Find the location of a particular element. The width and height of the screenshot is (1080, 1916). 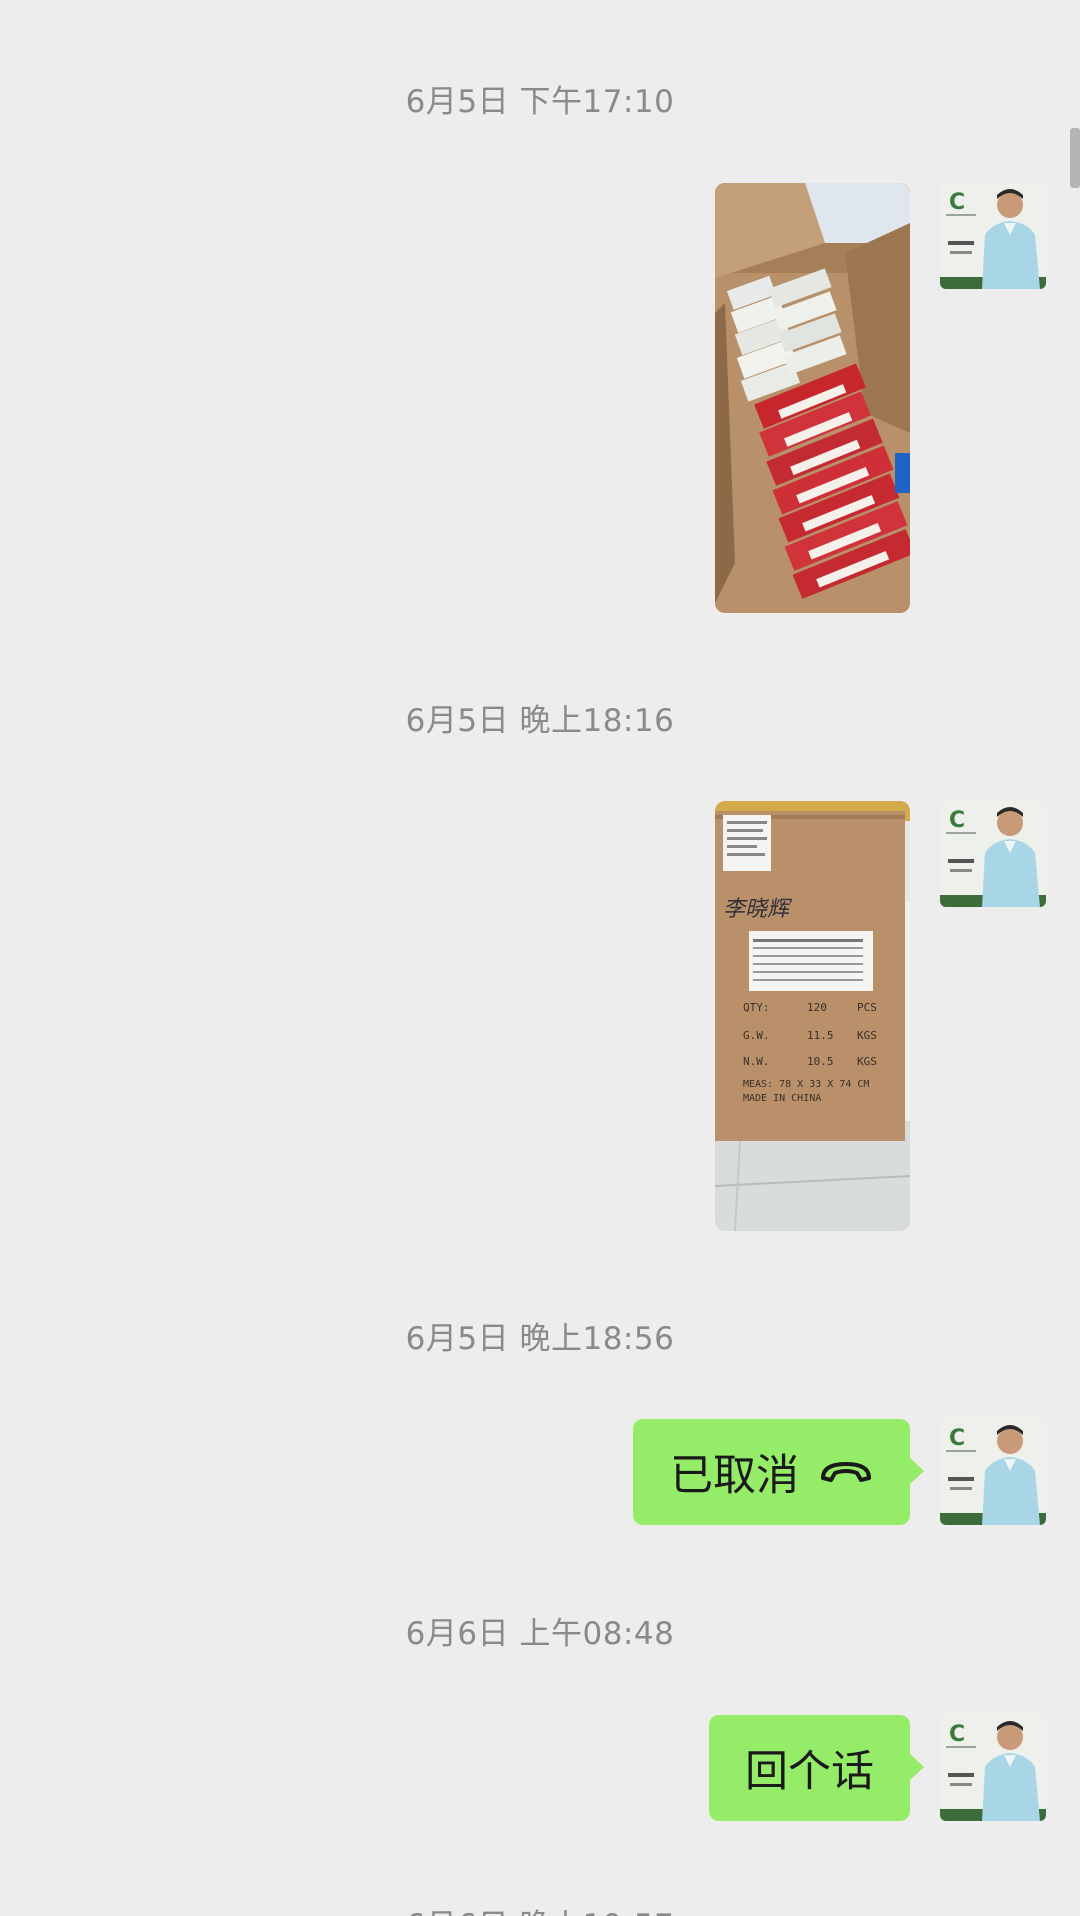

call-status-text: 已取消 is located at coordinates (734, 1476).